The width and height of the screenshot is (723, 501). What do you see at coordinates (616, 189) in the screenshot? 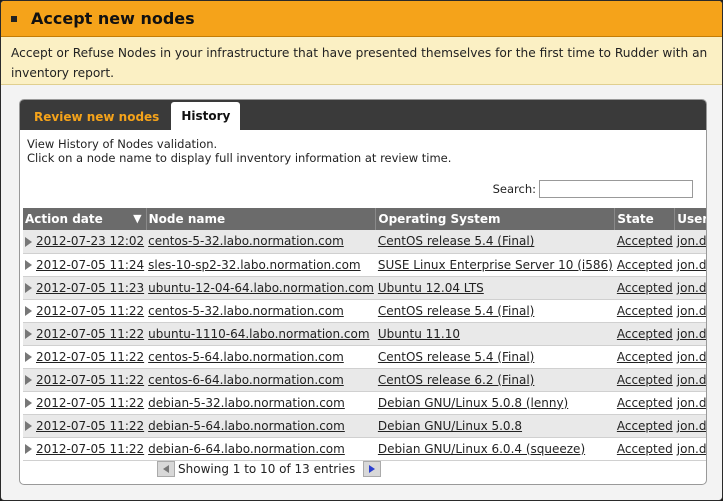
I see `search-input` at bounding box center [616, 189].